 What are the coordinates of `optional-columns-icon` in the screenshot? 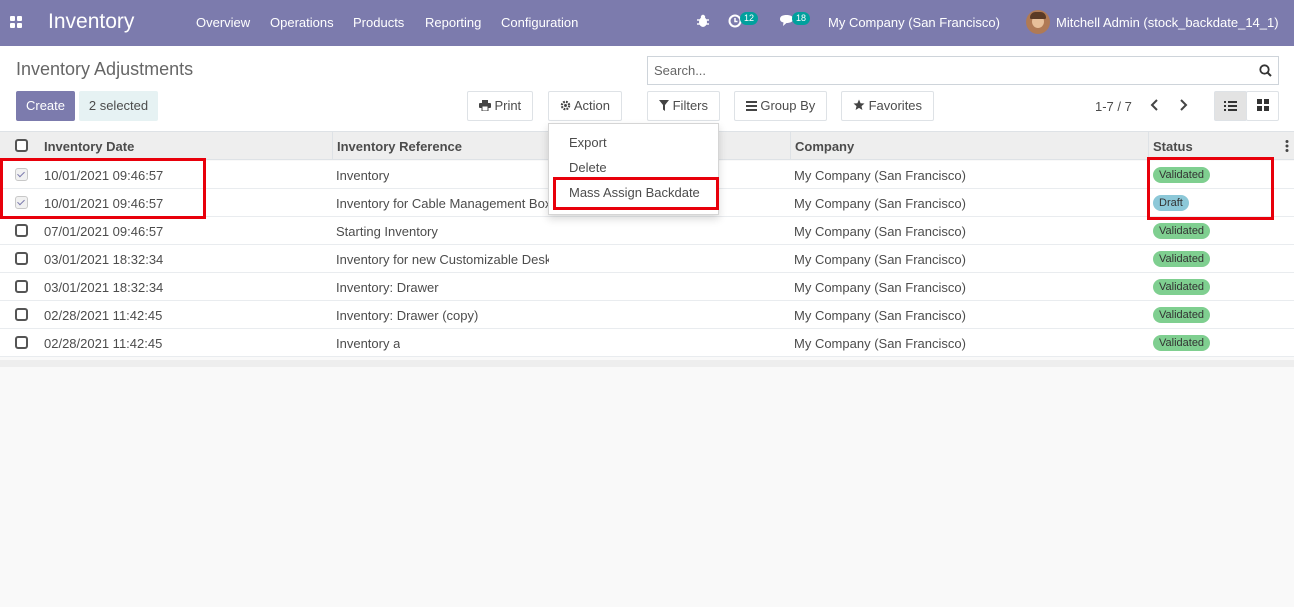 It's located at (1287, 147).